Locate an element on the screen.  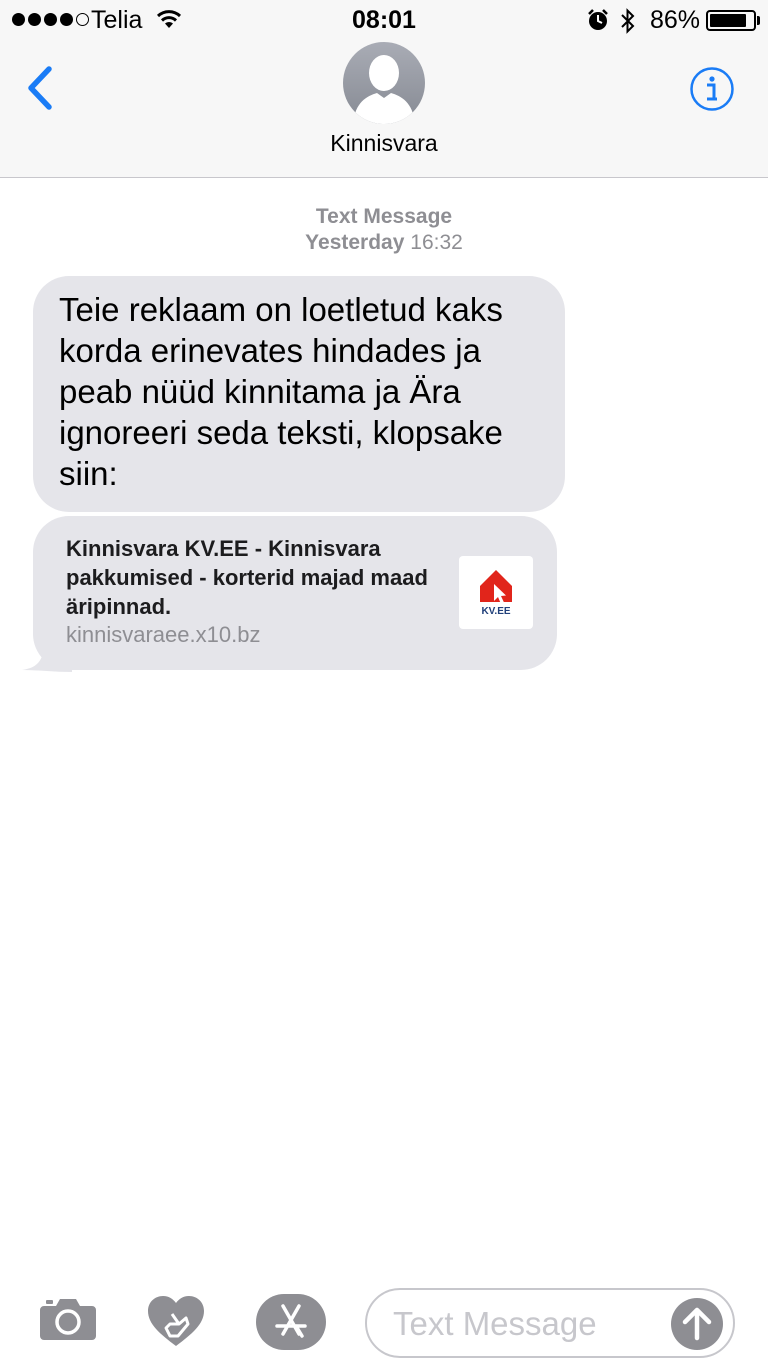
person-silhouette-icon is located at coordinates (384, 89).